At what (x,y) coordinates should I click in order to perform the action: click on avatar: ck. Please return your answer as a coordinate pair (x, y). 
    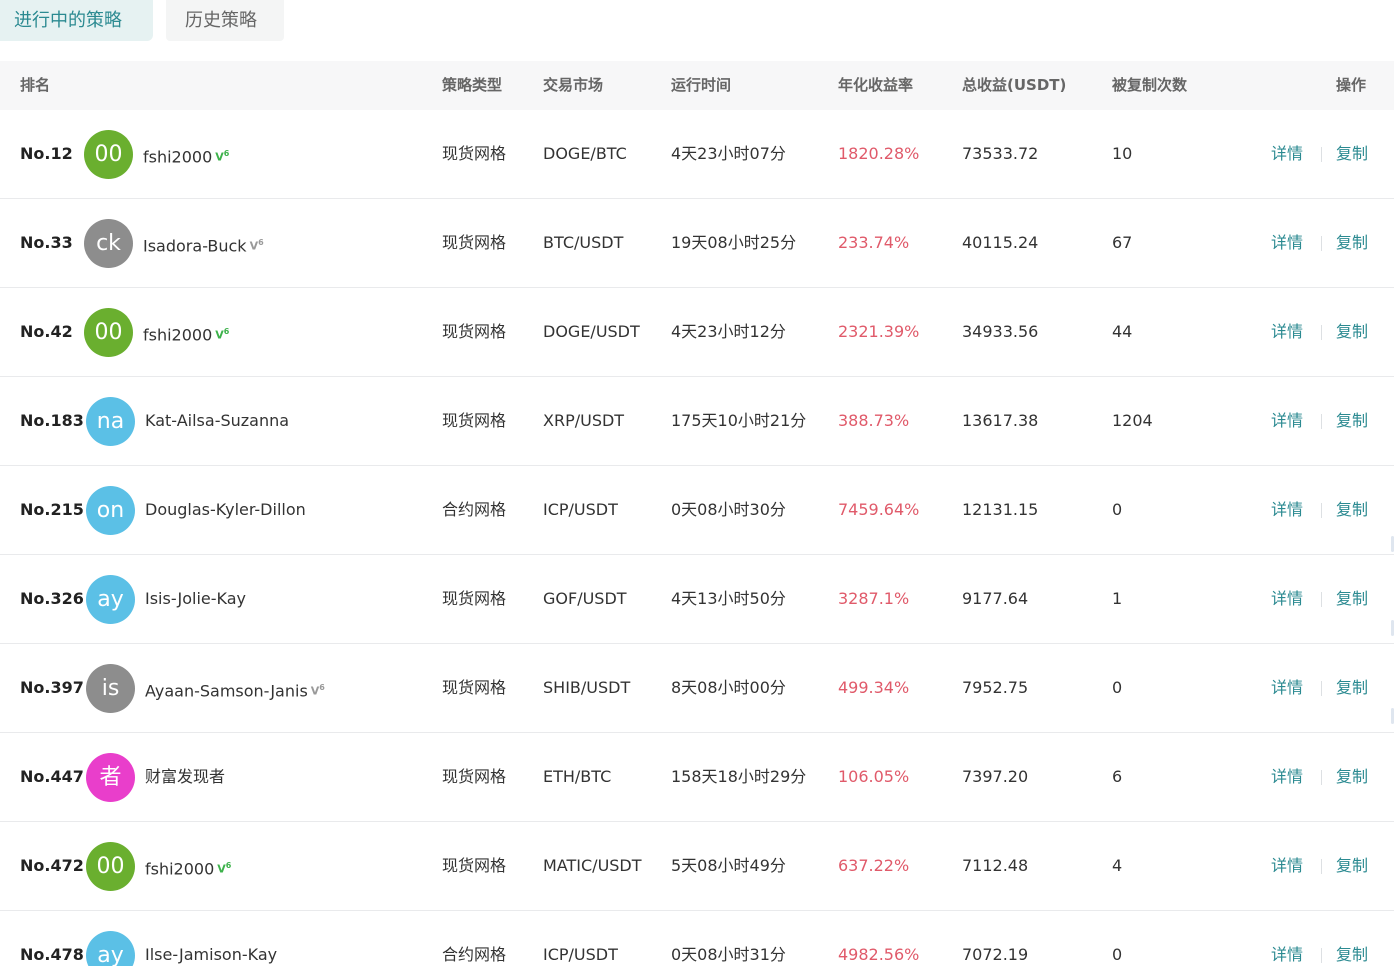
    Looking at the image, I should click on (108, 243).